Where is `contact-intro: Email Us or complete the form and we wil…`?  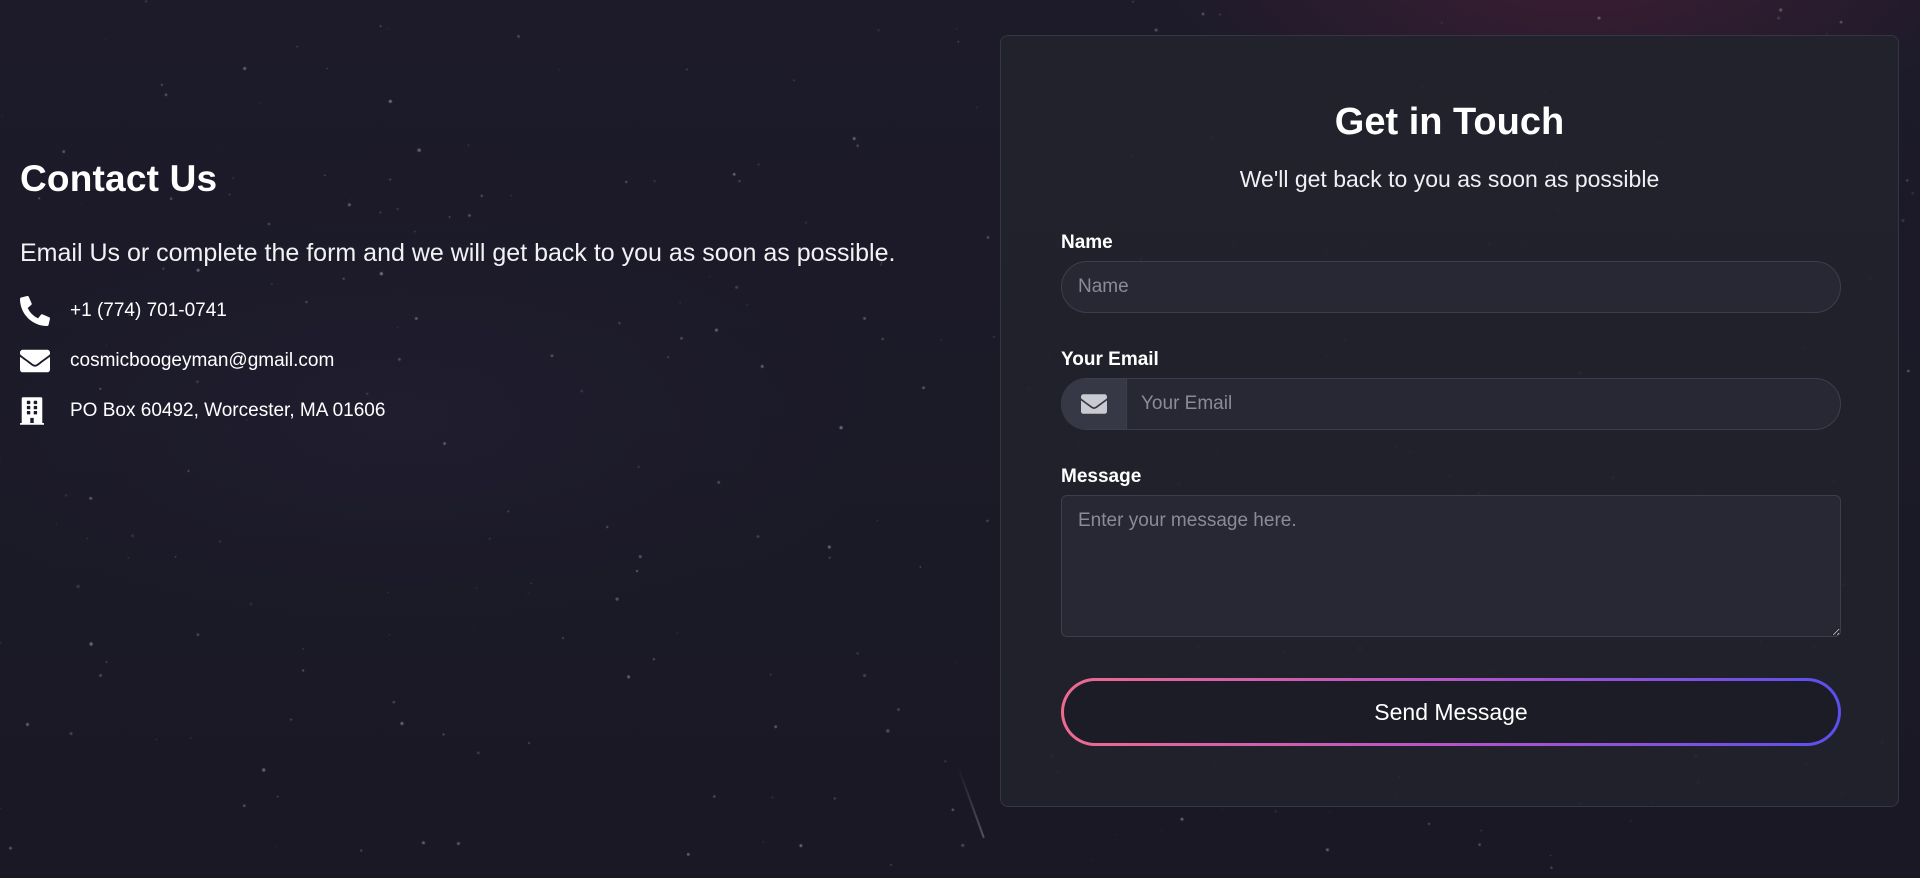
contact-intro: Email Us or complete the form and we wil… is located at coordinates (458, 253).